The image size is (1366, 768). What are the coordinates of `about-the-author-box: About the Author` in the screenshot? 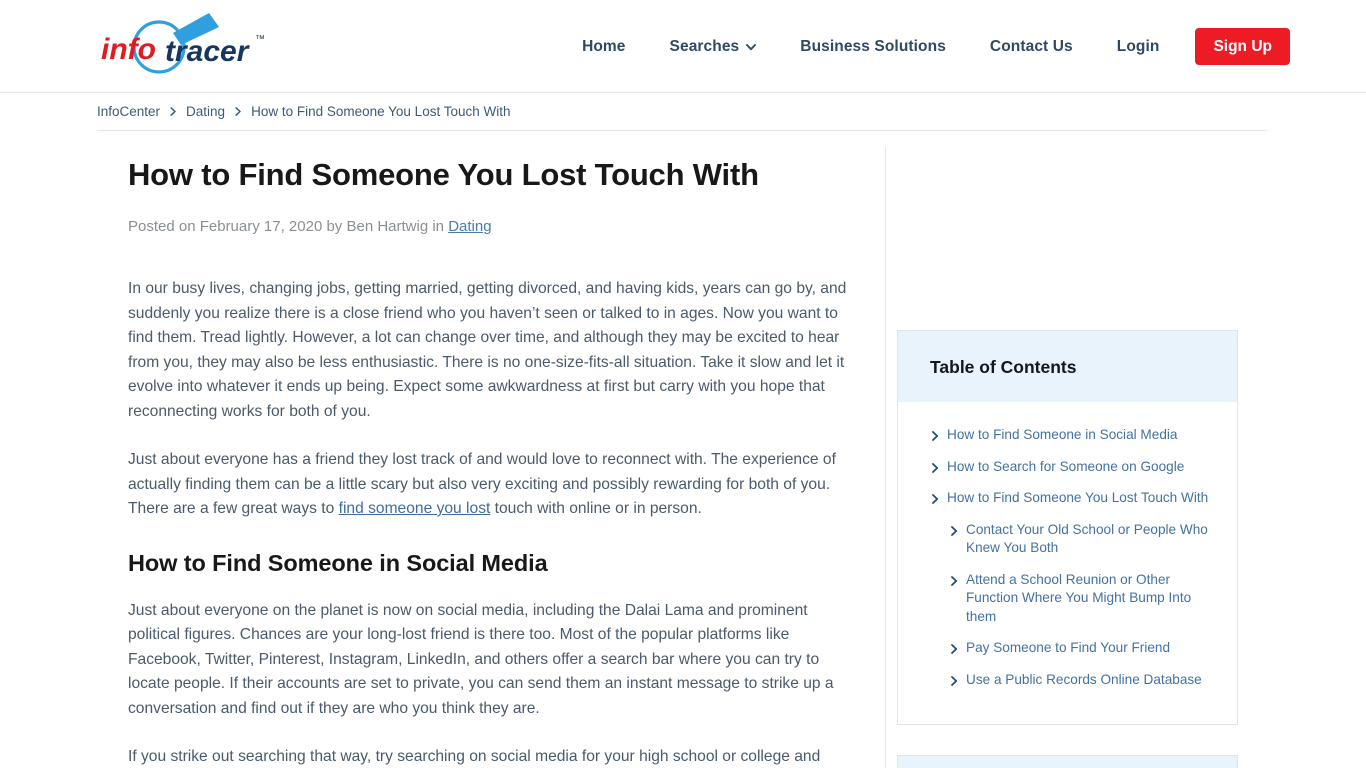 It's located at (1067, 761).